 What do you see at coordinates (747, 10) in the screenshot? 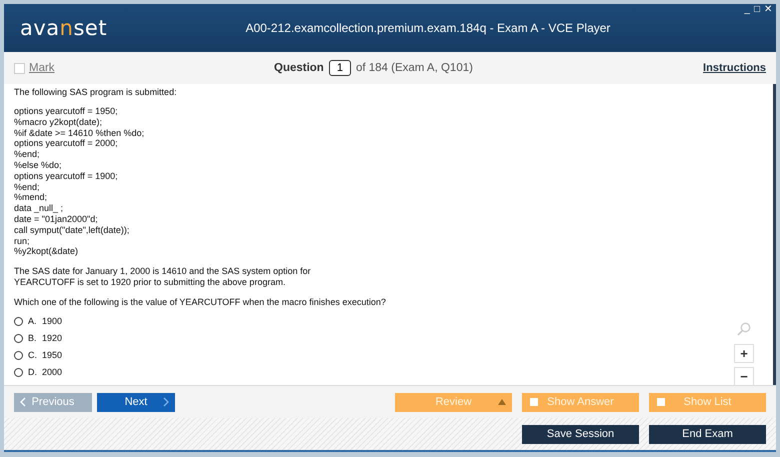
I see `minimize-button: _` at bounding box center [747, 10].